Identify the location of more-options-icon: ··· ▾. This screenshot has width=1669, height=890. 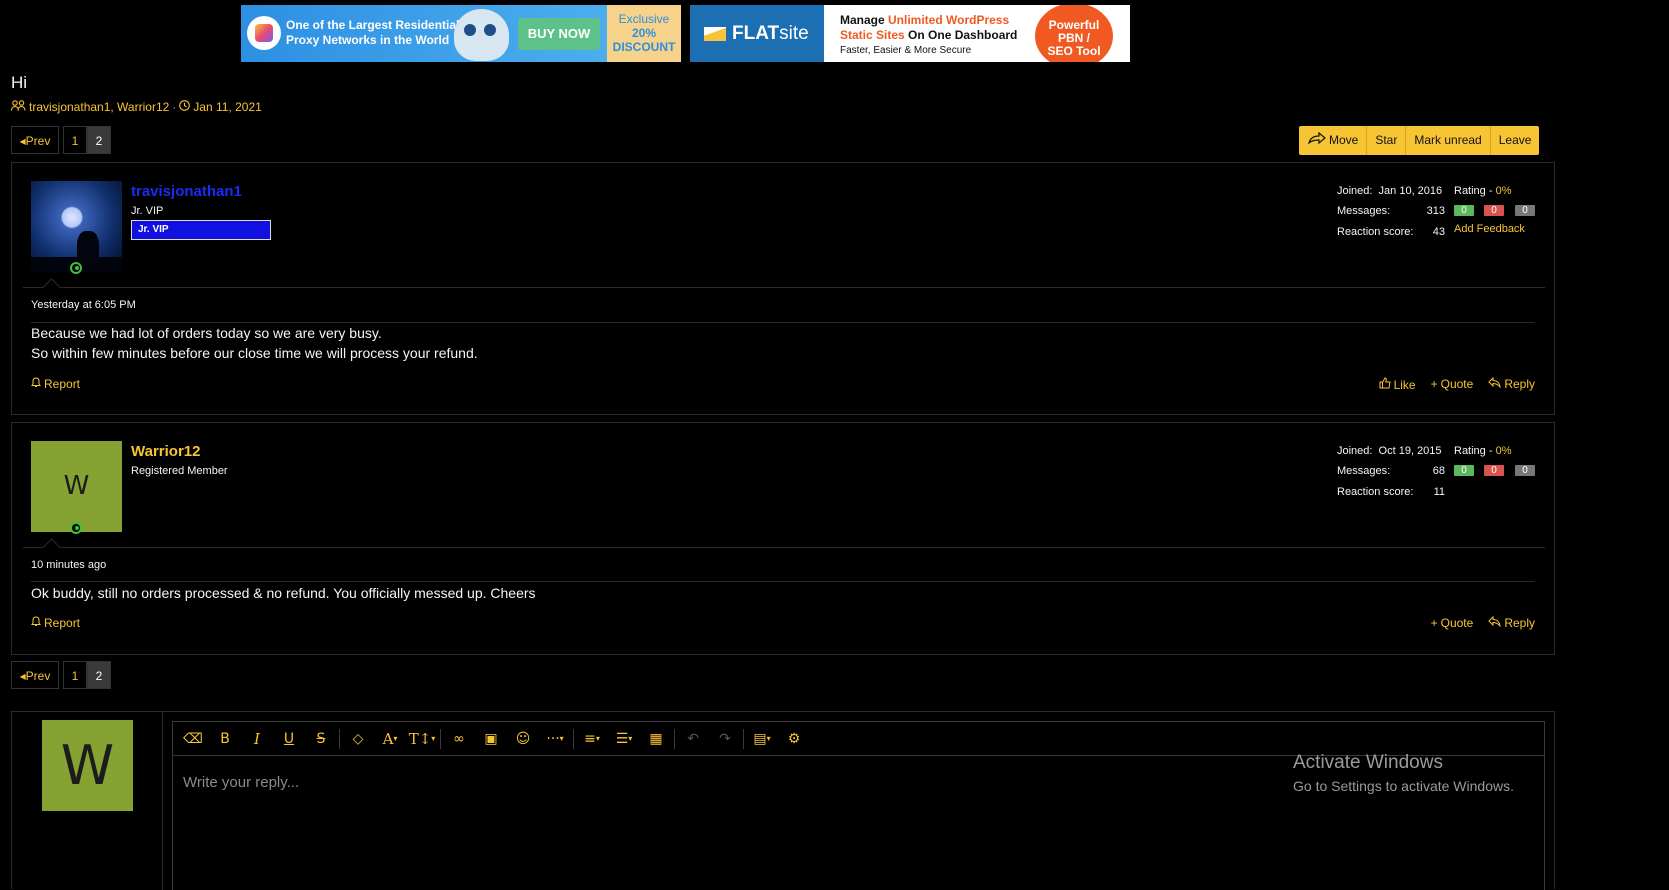
(555, 739).